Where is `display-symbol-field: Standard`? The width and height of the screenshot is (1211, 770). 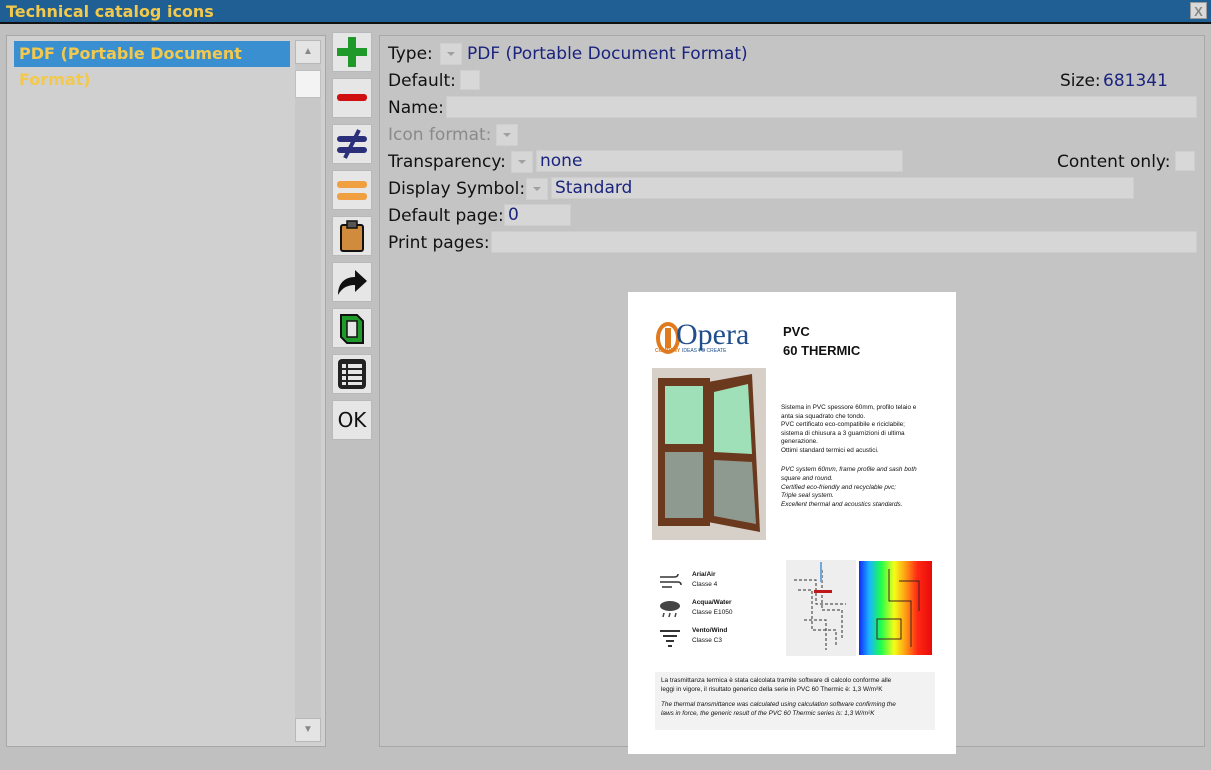
display-symbol-field: Standard is located at coordinates (842, 188).